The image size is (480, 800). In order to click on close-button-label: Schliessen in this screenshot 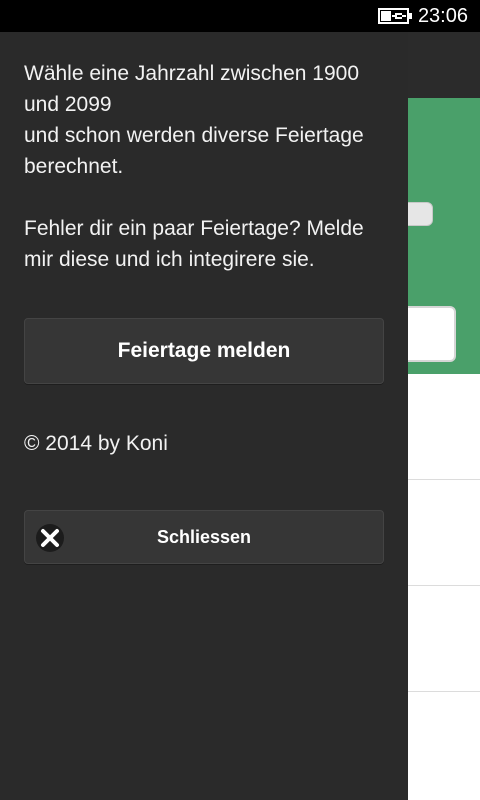, I will do `click(204, 536)`.